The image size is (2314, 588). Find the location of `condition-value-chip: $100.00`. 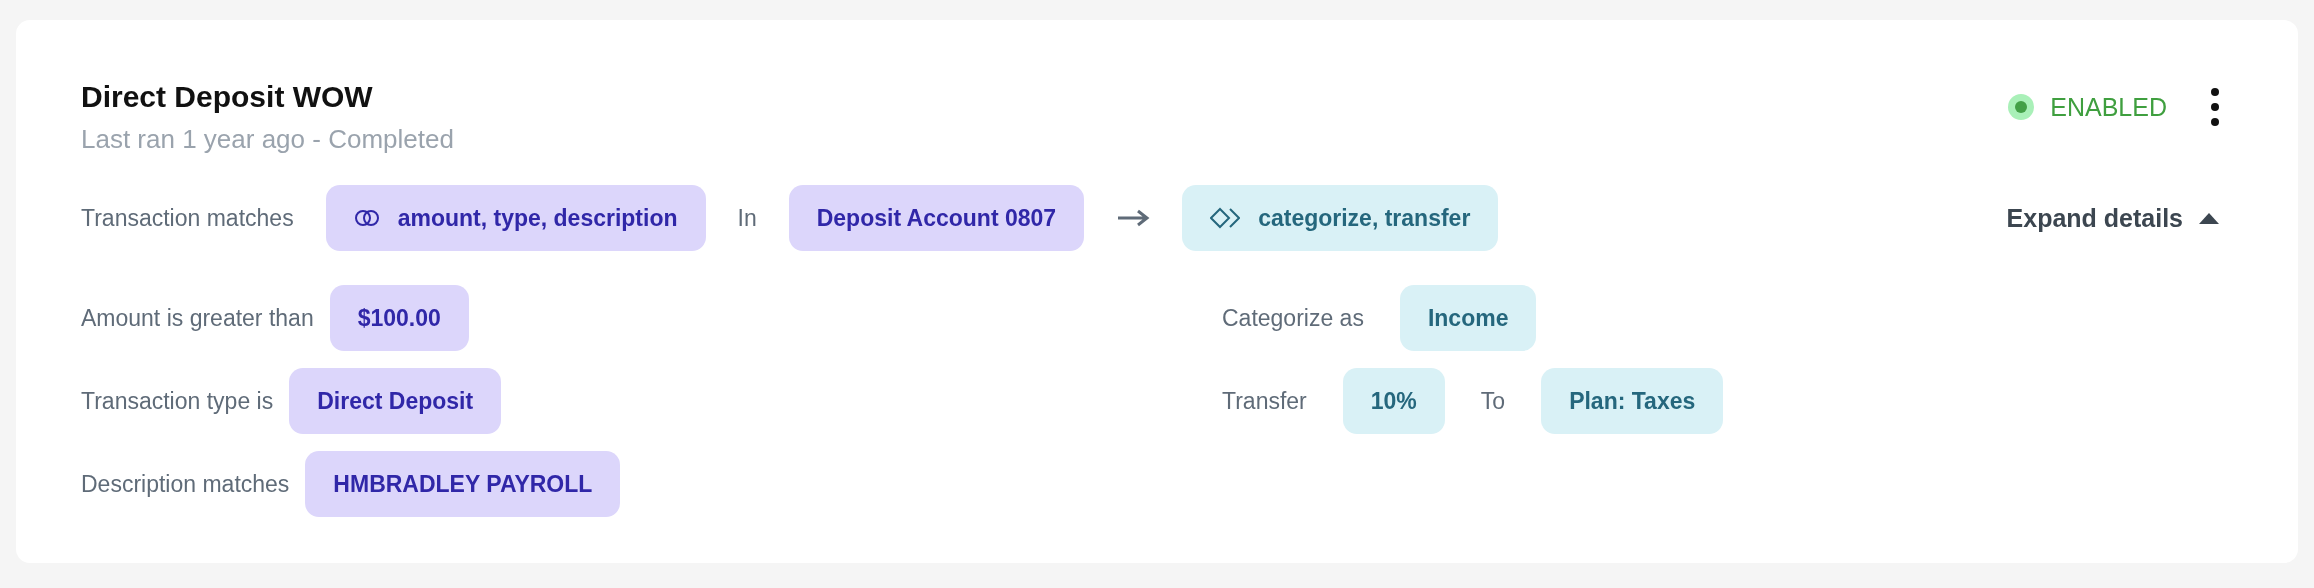

condition-value-chip: $100.00 is located at coordinates (399, 318).